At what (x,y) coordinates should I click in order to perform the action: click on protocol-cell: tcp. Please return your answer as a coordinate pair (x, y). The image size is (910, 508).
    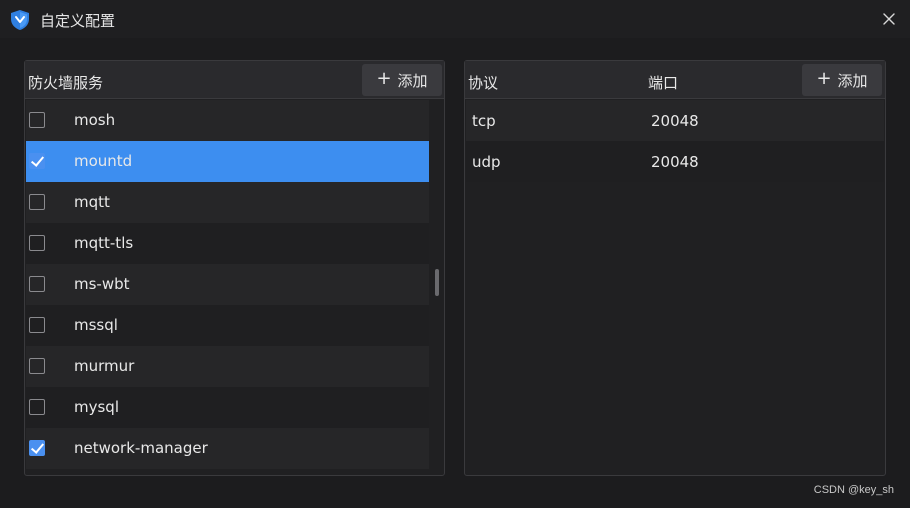
    Looking at the image, I should click on (484, 121).